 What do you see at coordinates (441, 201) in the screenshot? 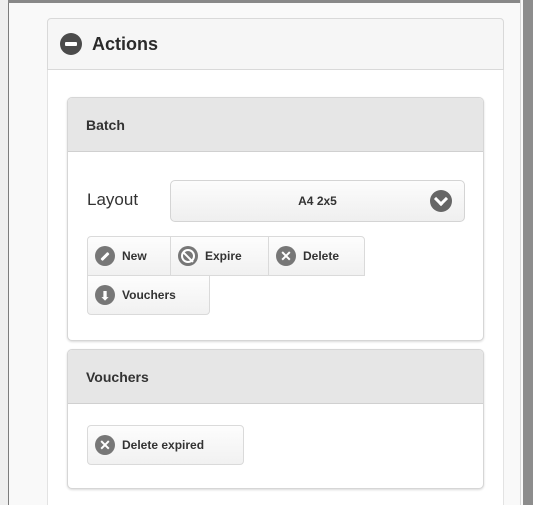
I see `chevron-down-circle-icon` at bounding box center [441, 201].